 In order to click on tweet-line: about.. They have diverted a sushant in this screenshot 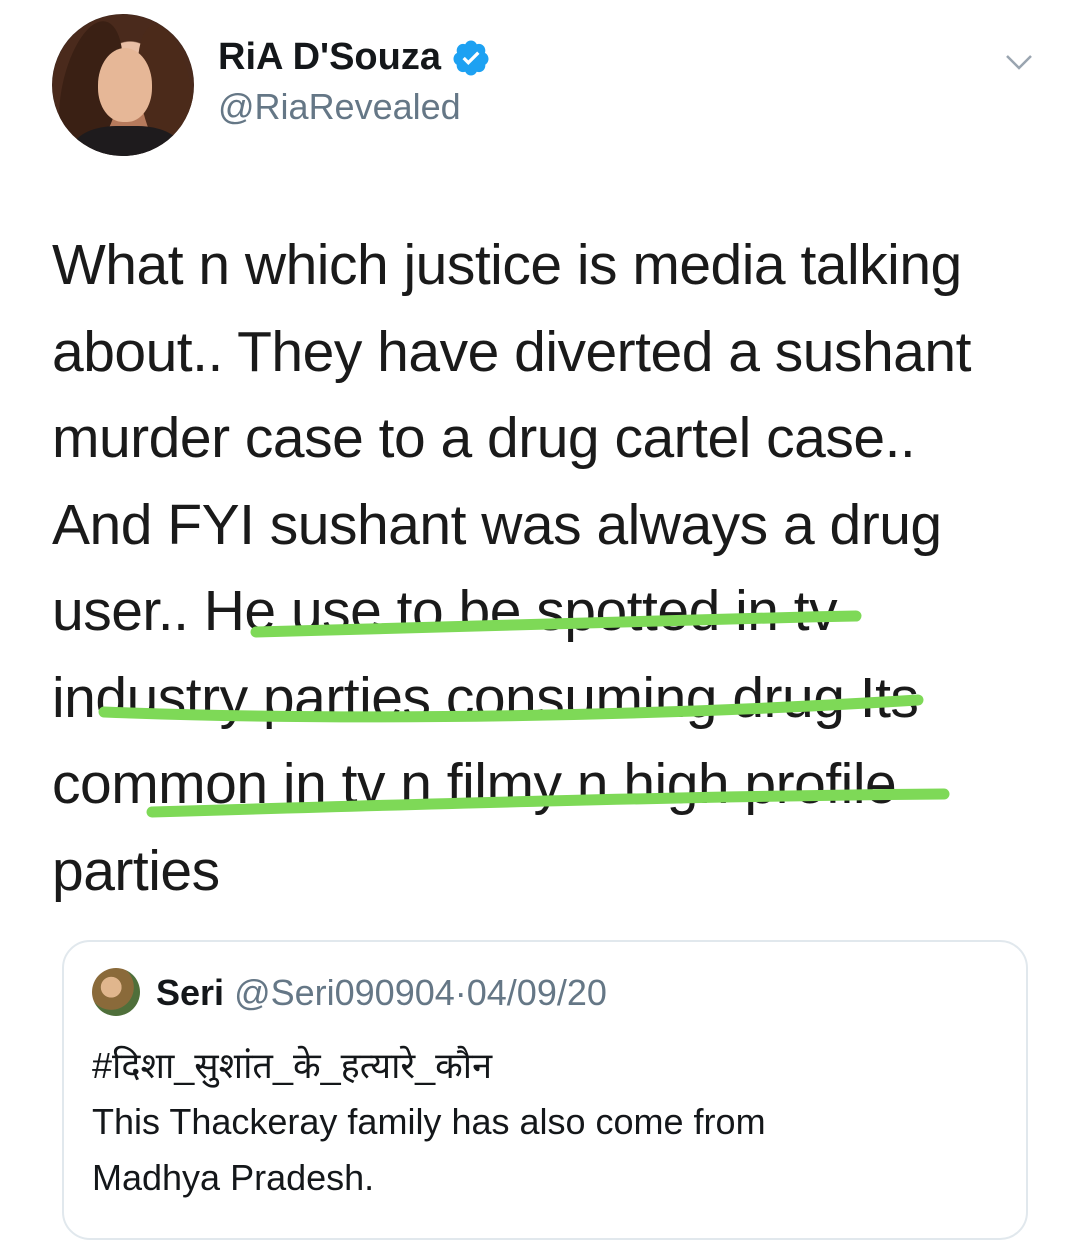, I will do `click(511, 351)`.